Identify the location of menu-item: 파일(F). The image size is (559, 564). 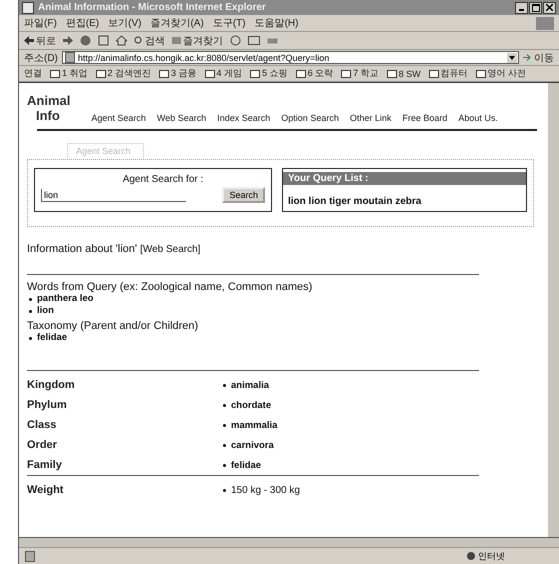
(40, 23).